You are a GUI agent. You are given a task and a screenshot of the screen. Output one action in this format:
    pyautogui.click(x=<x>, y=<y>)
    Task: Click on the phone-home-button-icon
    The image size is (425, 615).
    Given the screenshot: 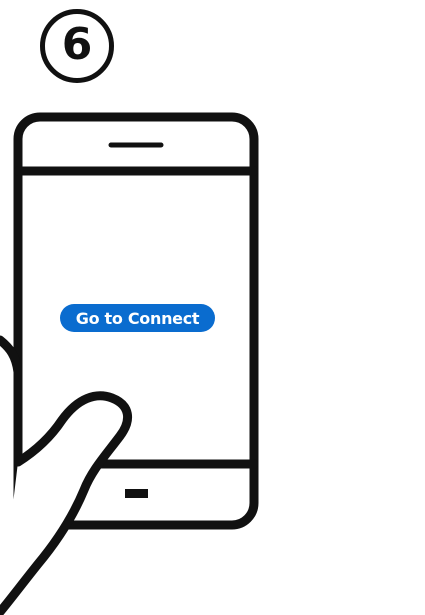 What is the action you would take?
    pyautogui.click(x=136, y=493)
    